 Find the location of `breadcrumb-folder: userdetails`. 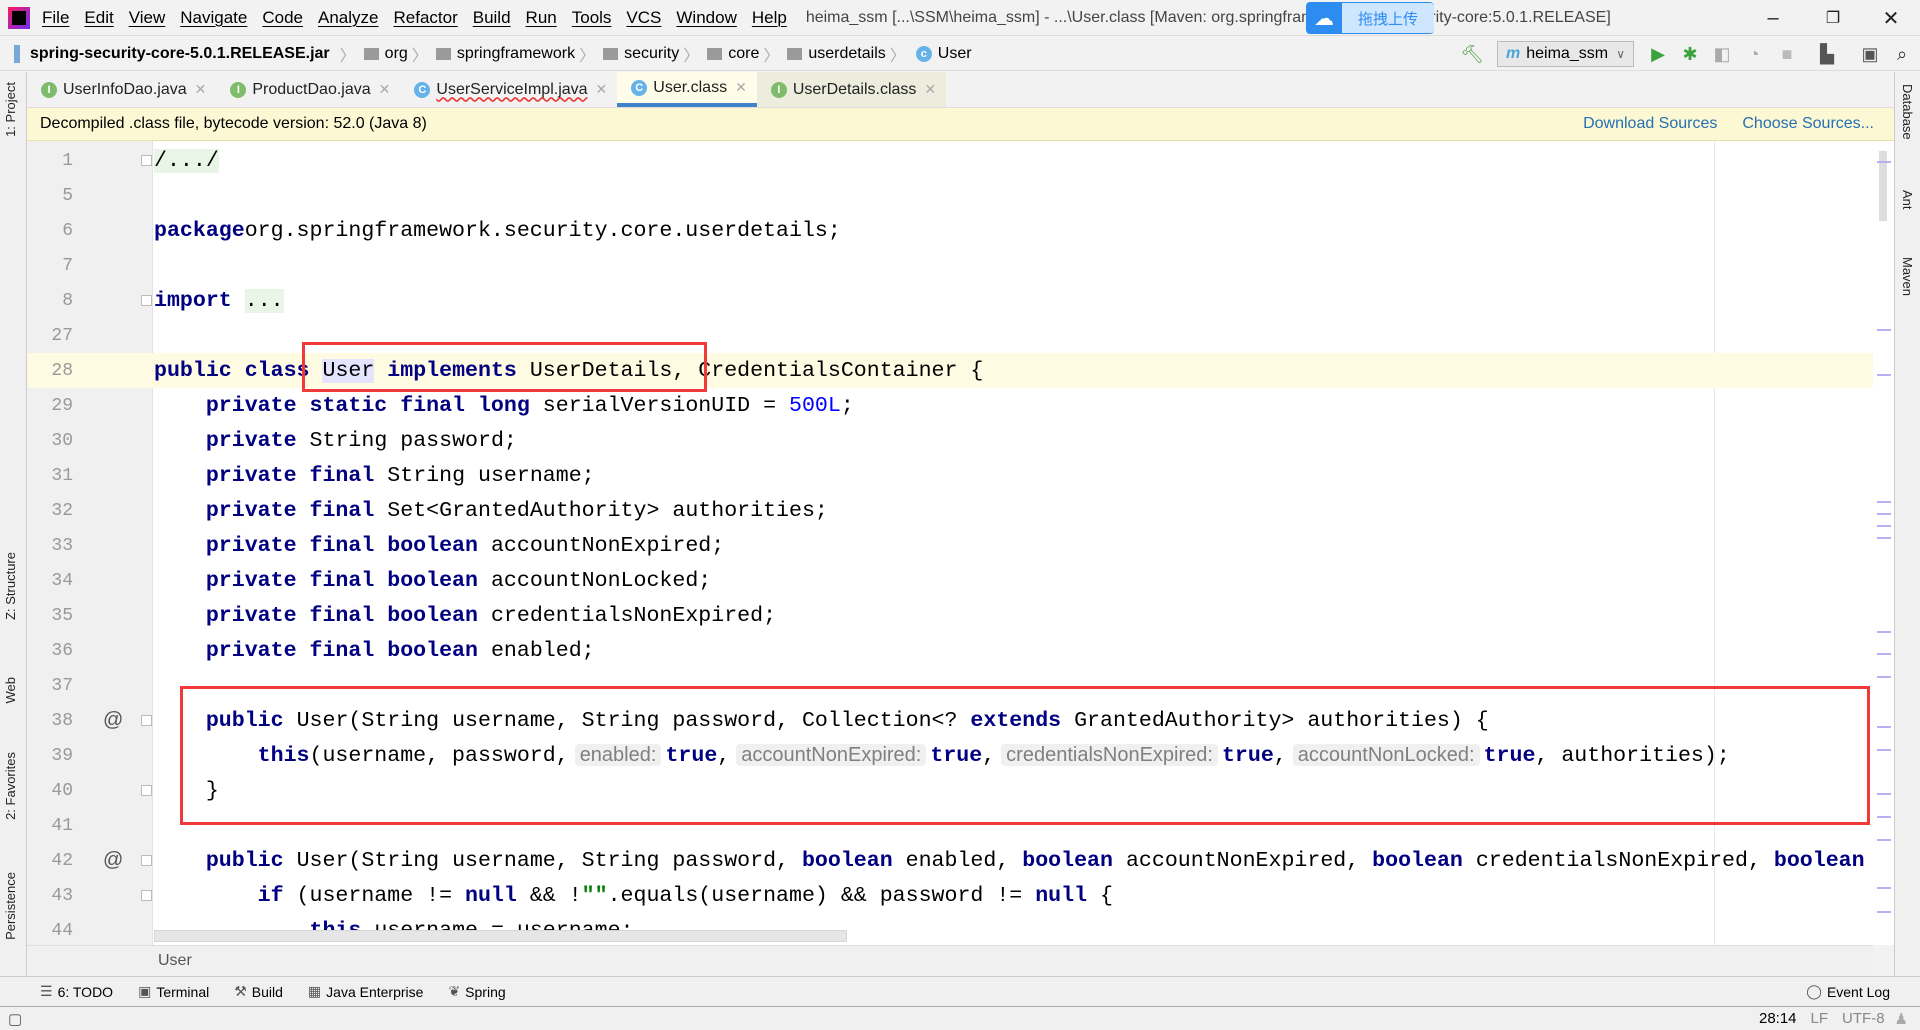

breadcrumb-folder: userdetails is located at coordinates (846, 54).